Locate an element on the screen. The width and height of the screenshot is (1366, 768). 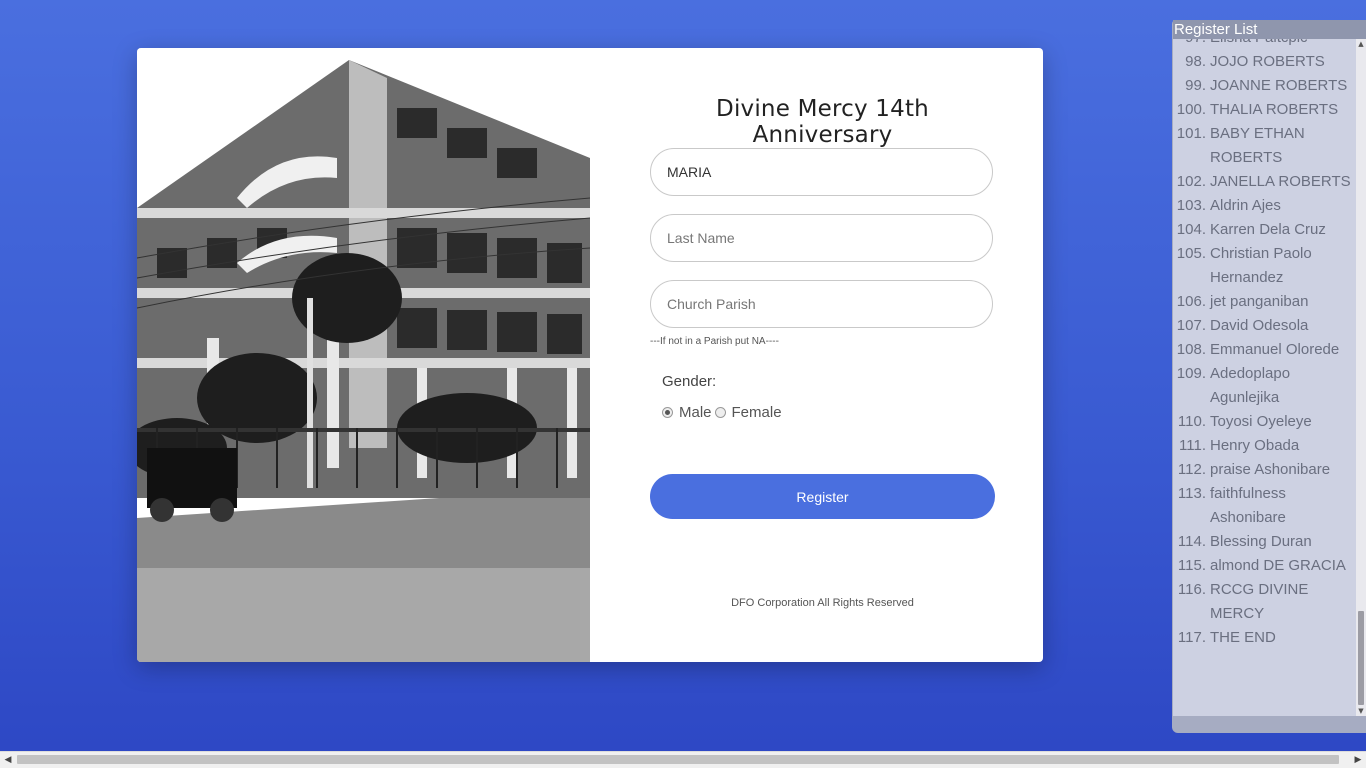
list-item-name: JANELLA ROBERTS is located at coordinates (1280, 181).